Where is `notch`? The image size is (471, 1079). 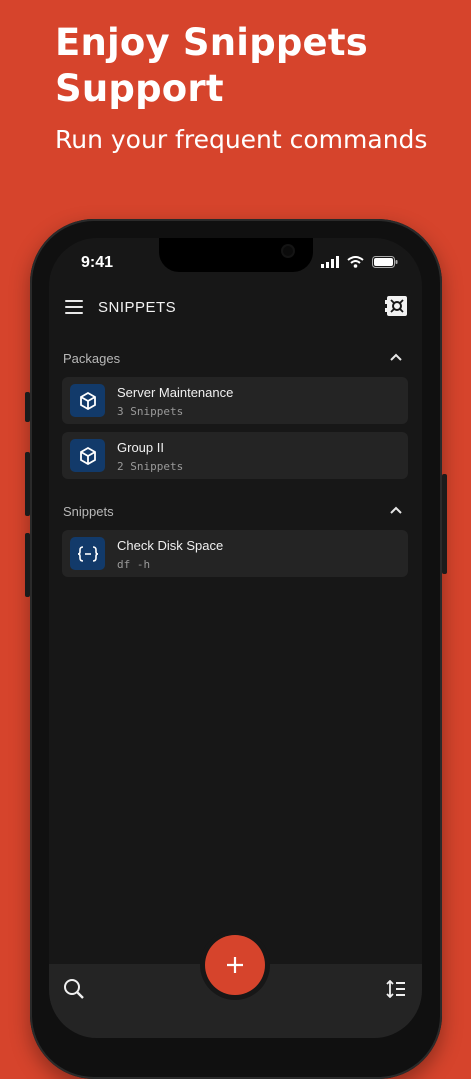
notch is located at coordinates (236, 255).